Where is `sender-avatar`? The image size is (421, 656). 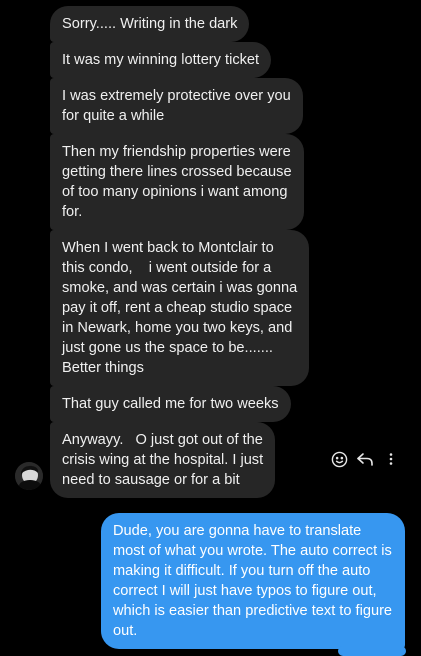
sender-avatar is located at coordinates (29, 476).